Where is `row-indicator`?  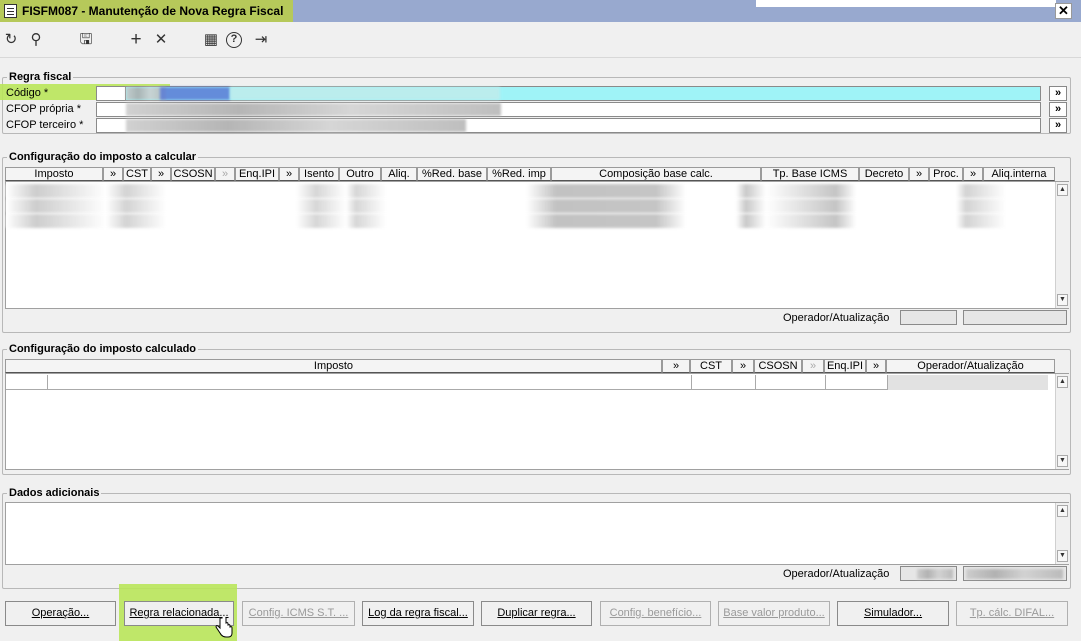
row-indicator is located at coordinates (27, 382).